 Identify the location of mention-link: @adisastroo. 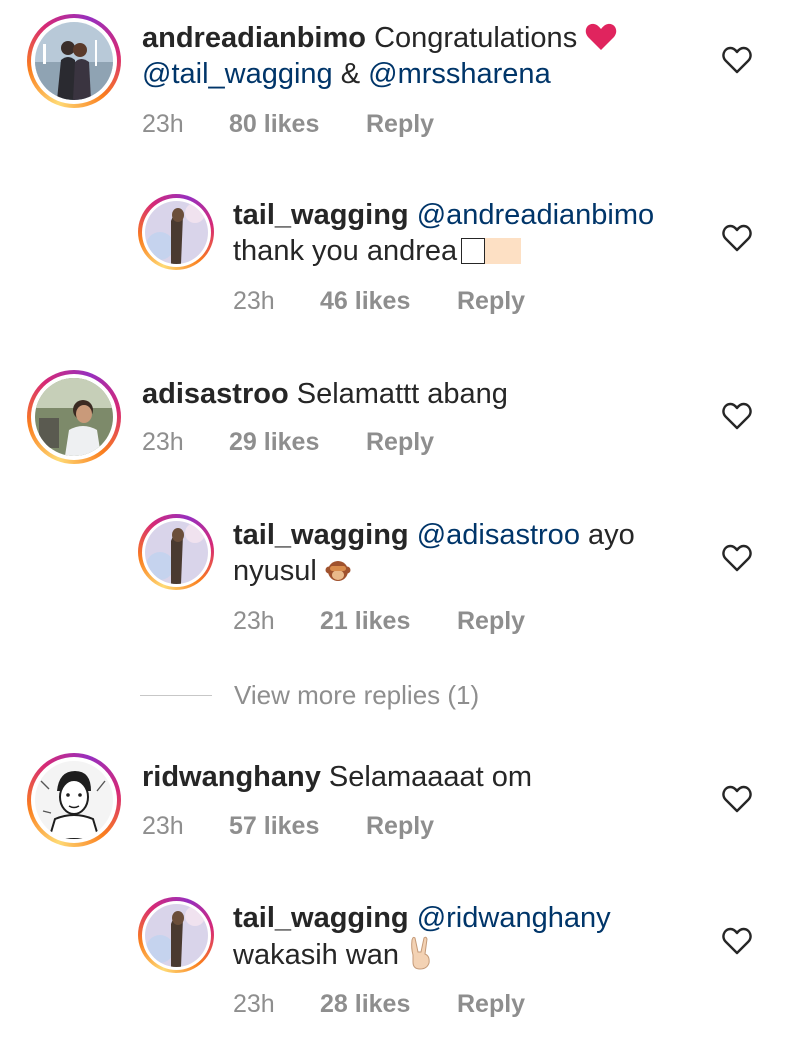
(498, 535).